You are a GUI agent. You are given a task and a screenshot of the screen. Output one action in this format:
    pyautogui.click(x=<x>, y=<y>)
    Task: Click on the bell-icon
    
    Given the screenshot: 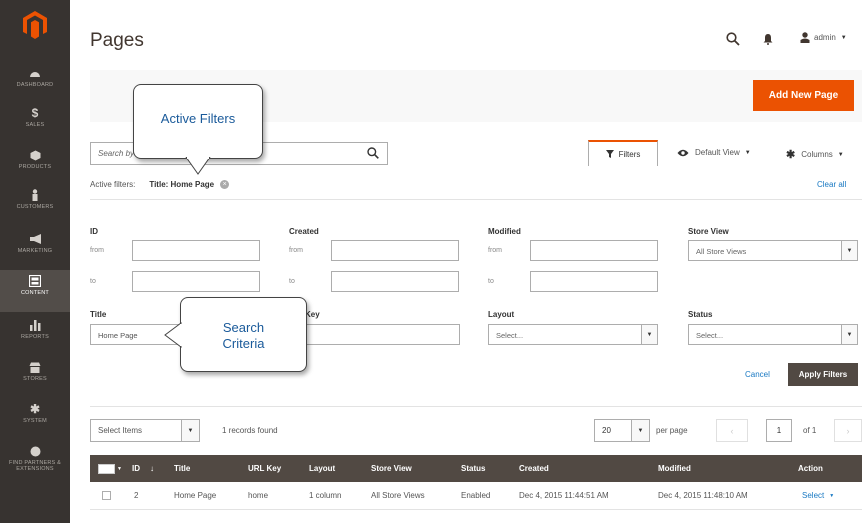 What is the action you would take?
    pyautogui.click(x=768, y=39)
    